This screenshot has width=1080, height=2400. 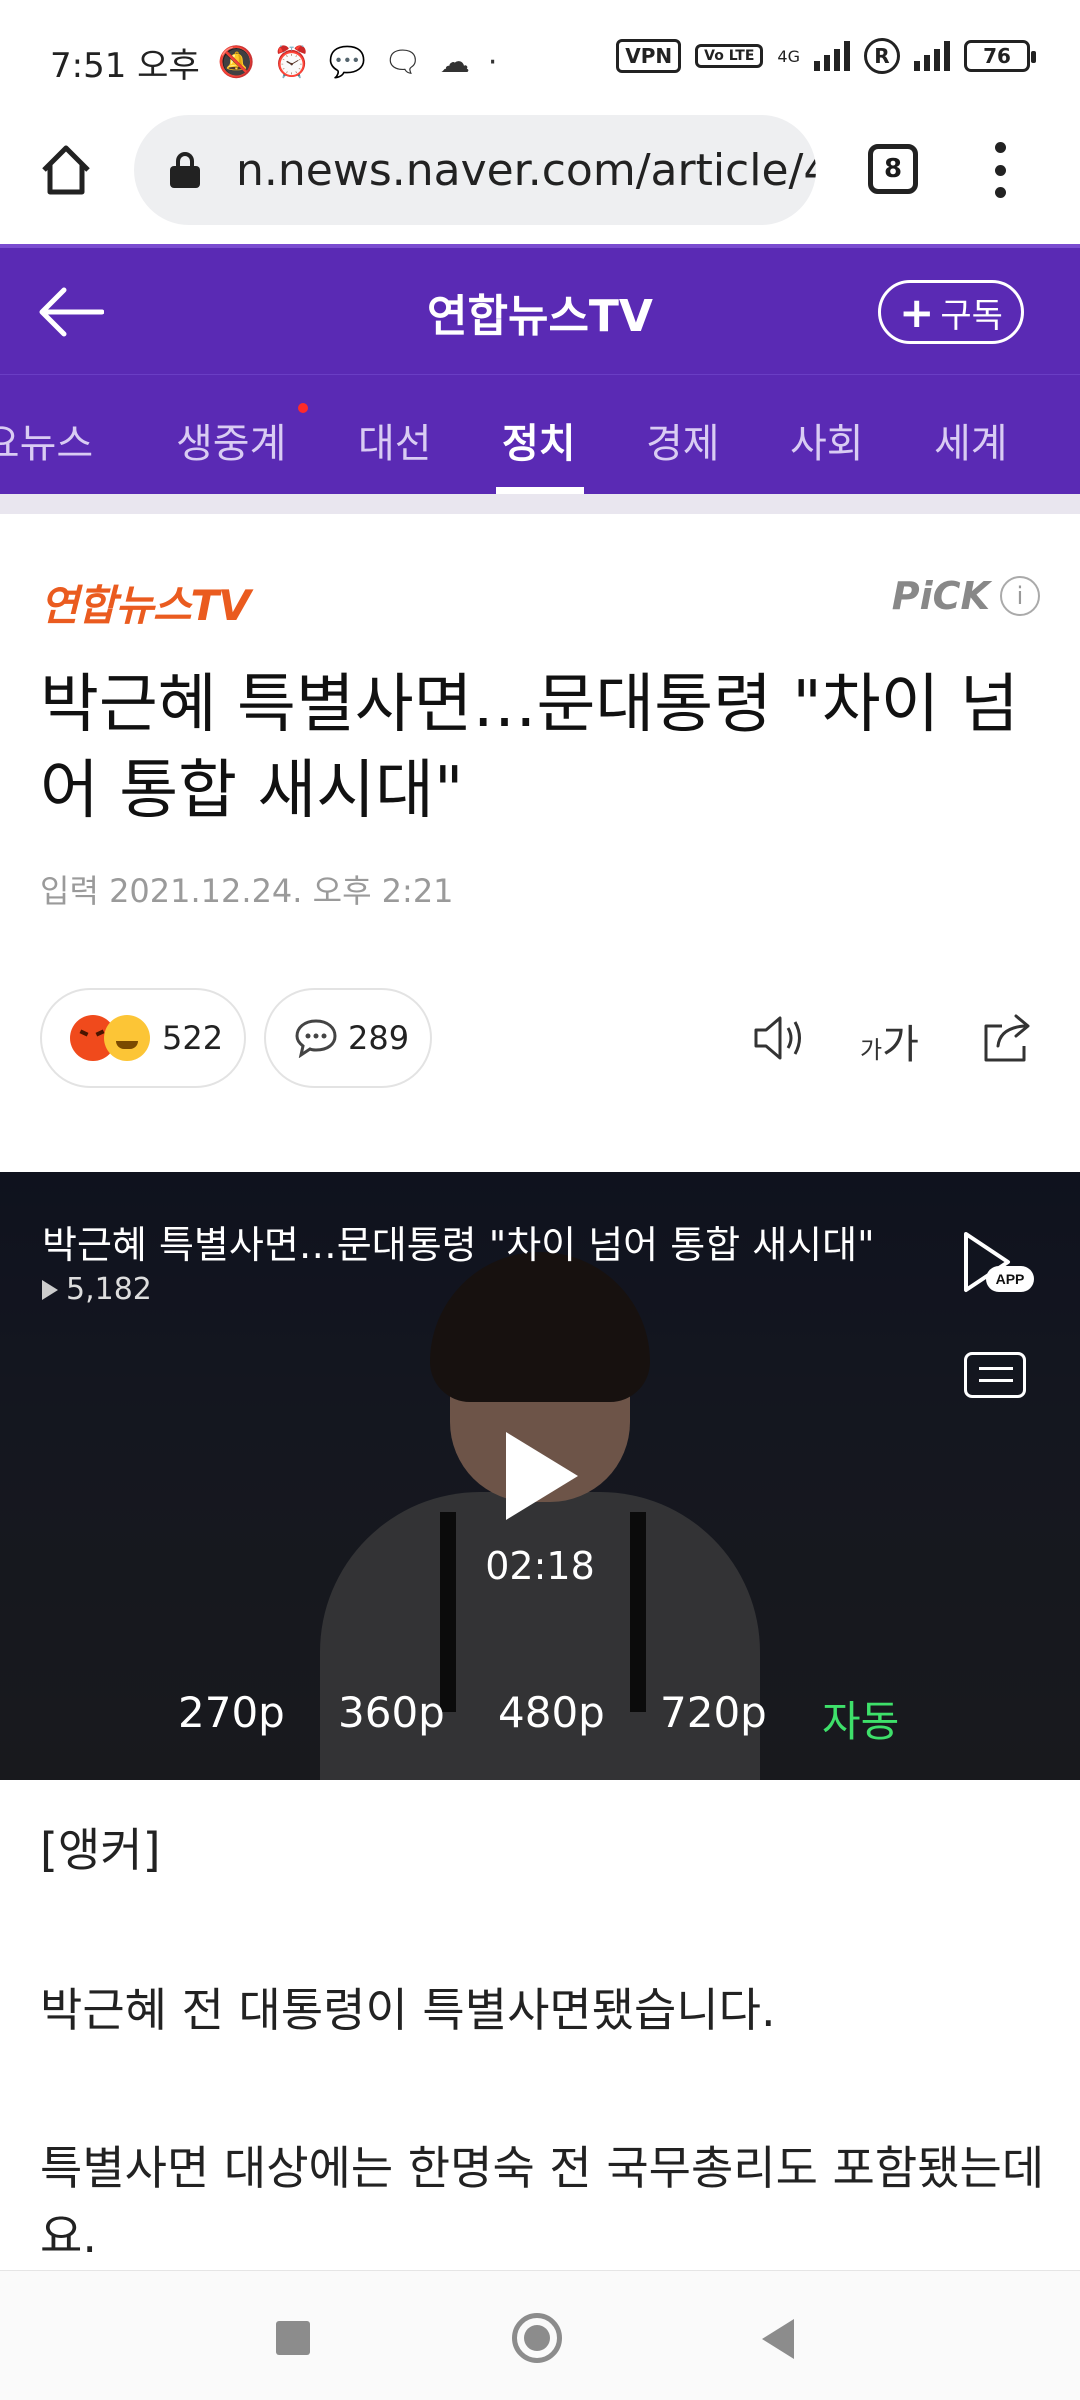 I want to click on category-nav: 주요뉴스 생중계 대선 정치 경제 사회 세계, so click(x=540, y=434).